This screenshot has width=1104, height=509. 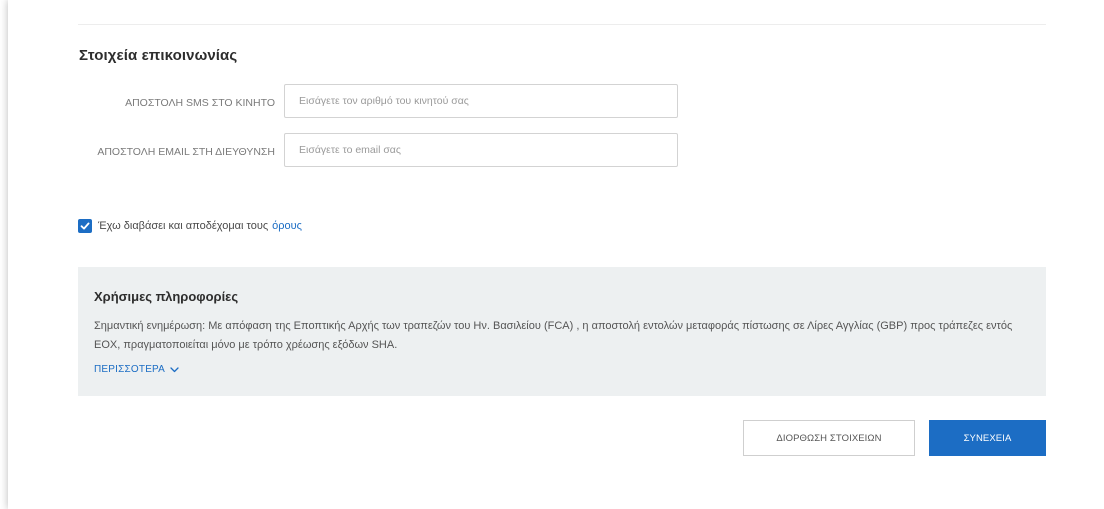 I want to click on sms-field-label: ΑΠΟΣΤΟΛΗ SMS ΣΤΟ ΚΙΝΗΤΟ, so click(x=200, y=103).